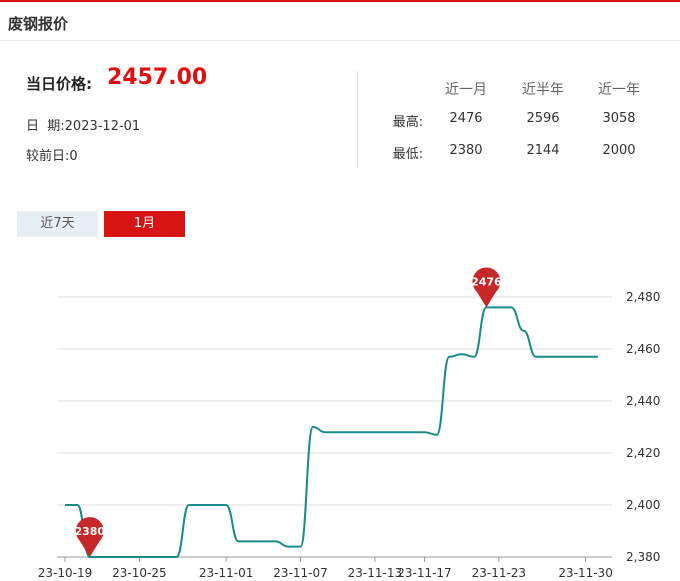  Describe the element at coordinates (643, 505) in the screenshot. I see `y-tick-label: 2,400` at that location.